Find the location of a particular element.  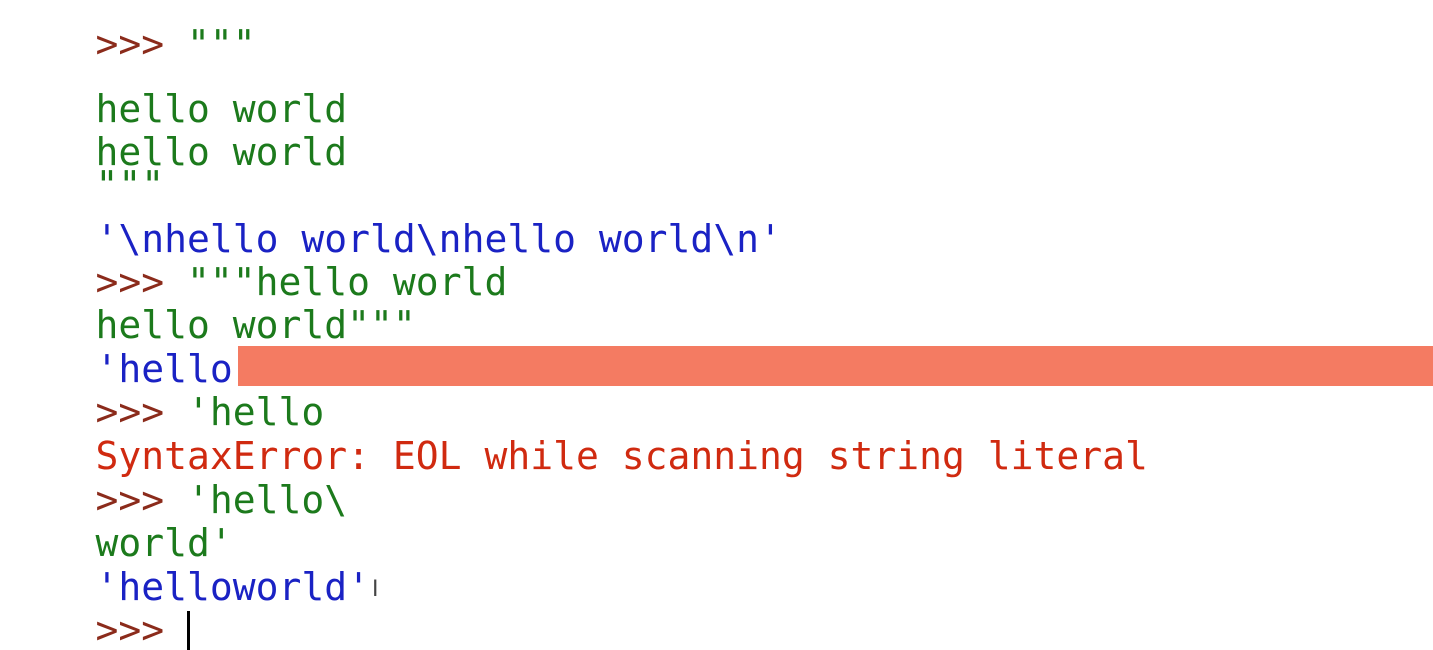

shell-line-11: >>> 'hello\ is located at coordinates (176, 478).